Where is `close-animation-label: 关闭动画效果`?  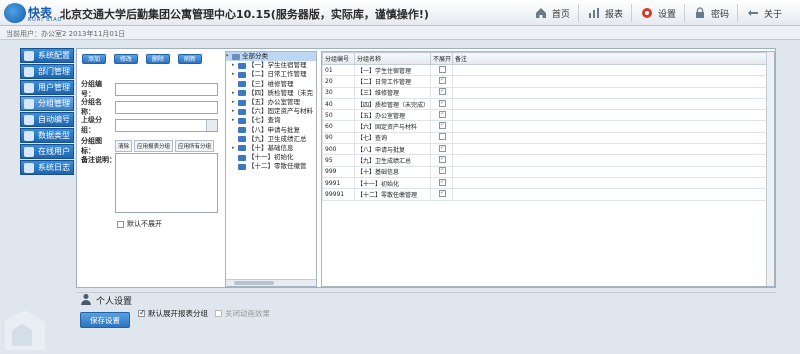 close-animation-label: 关闭动画效果 is located at coordinates (247, 313).